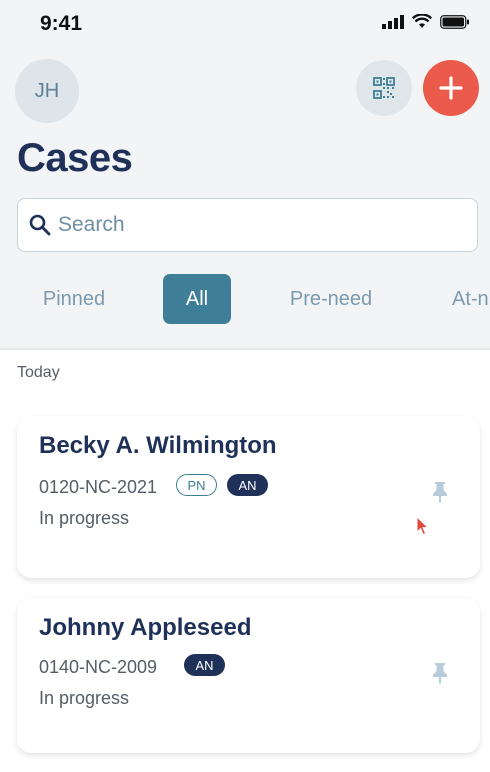 The image size is (490, 772). I want to click on plus-icon, so click(451, 88).